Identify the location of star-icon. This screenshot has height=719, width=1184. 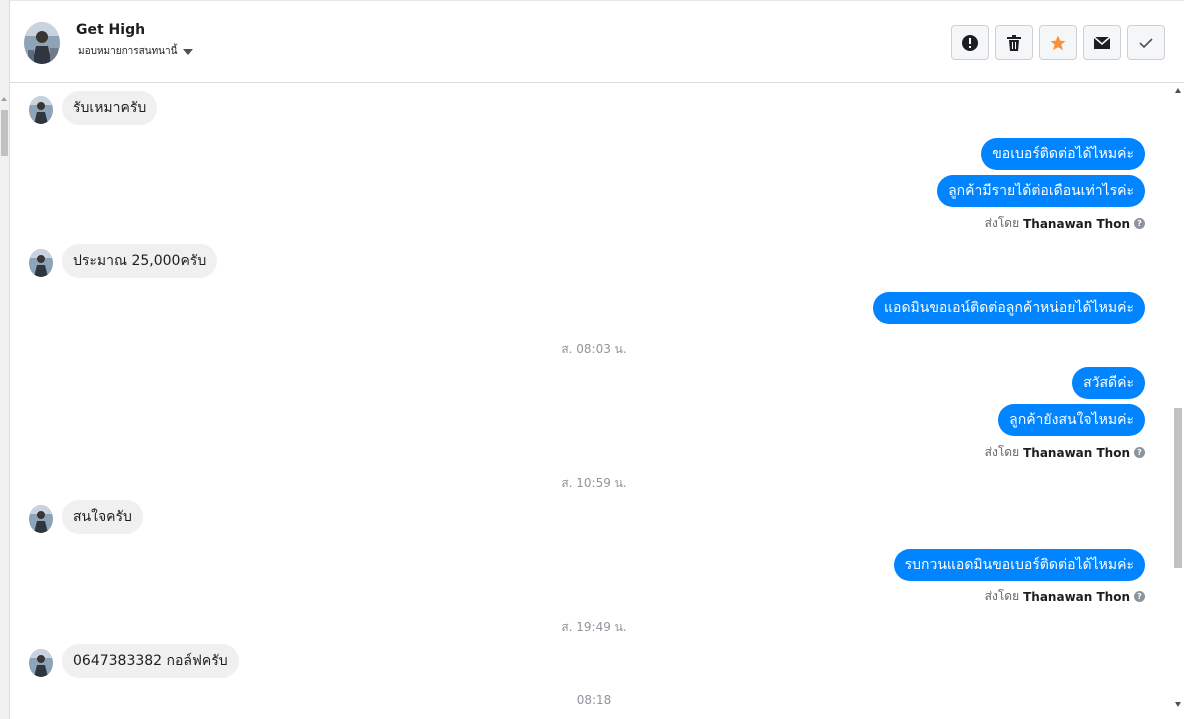
(1058, 42).